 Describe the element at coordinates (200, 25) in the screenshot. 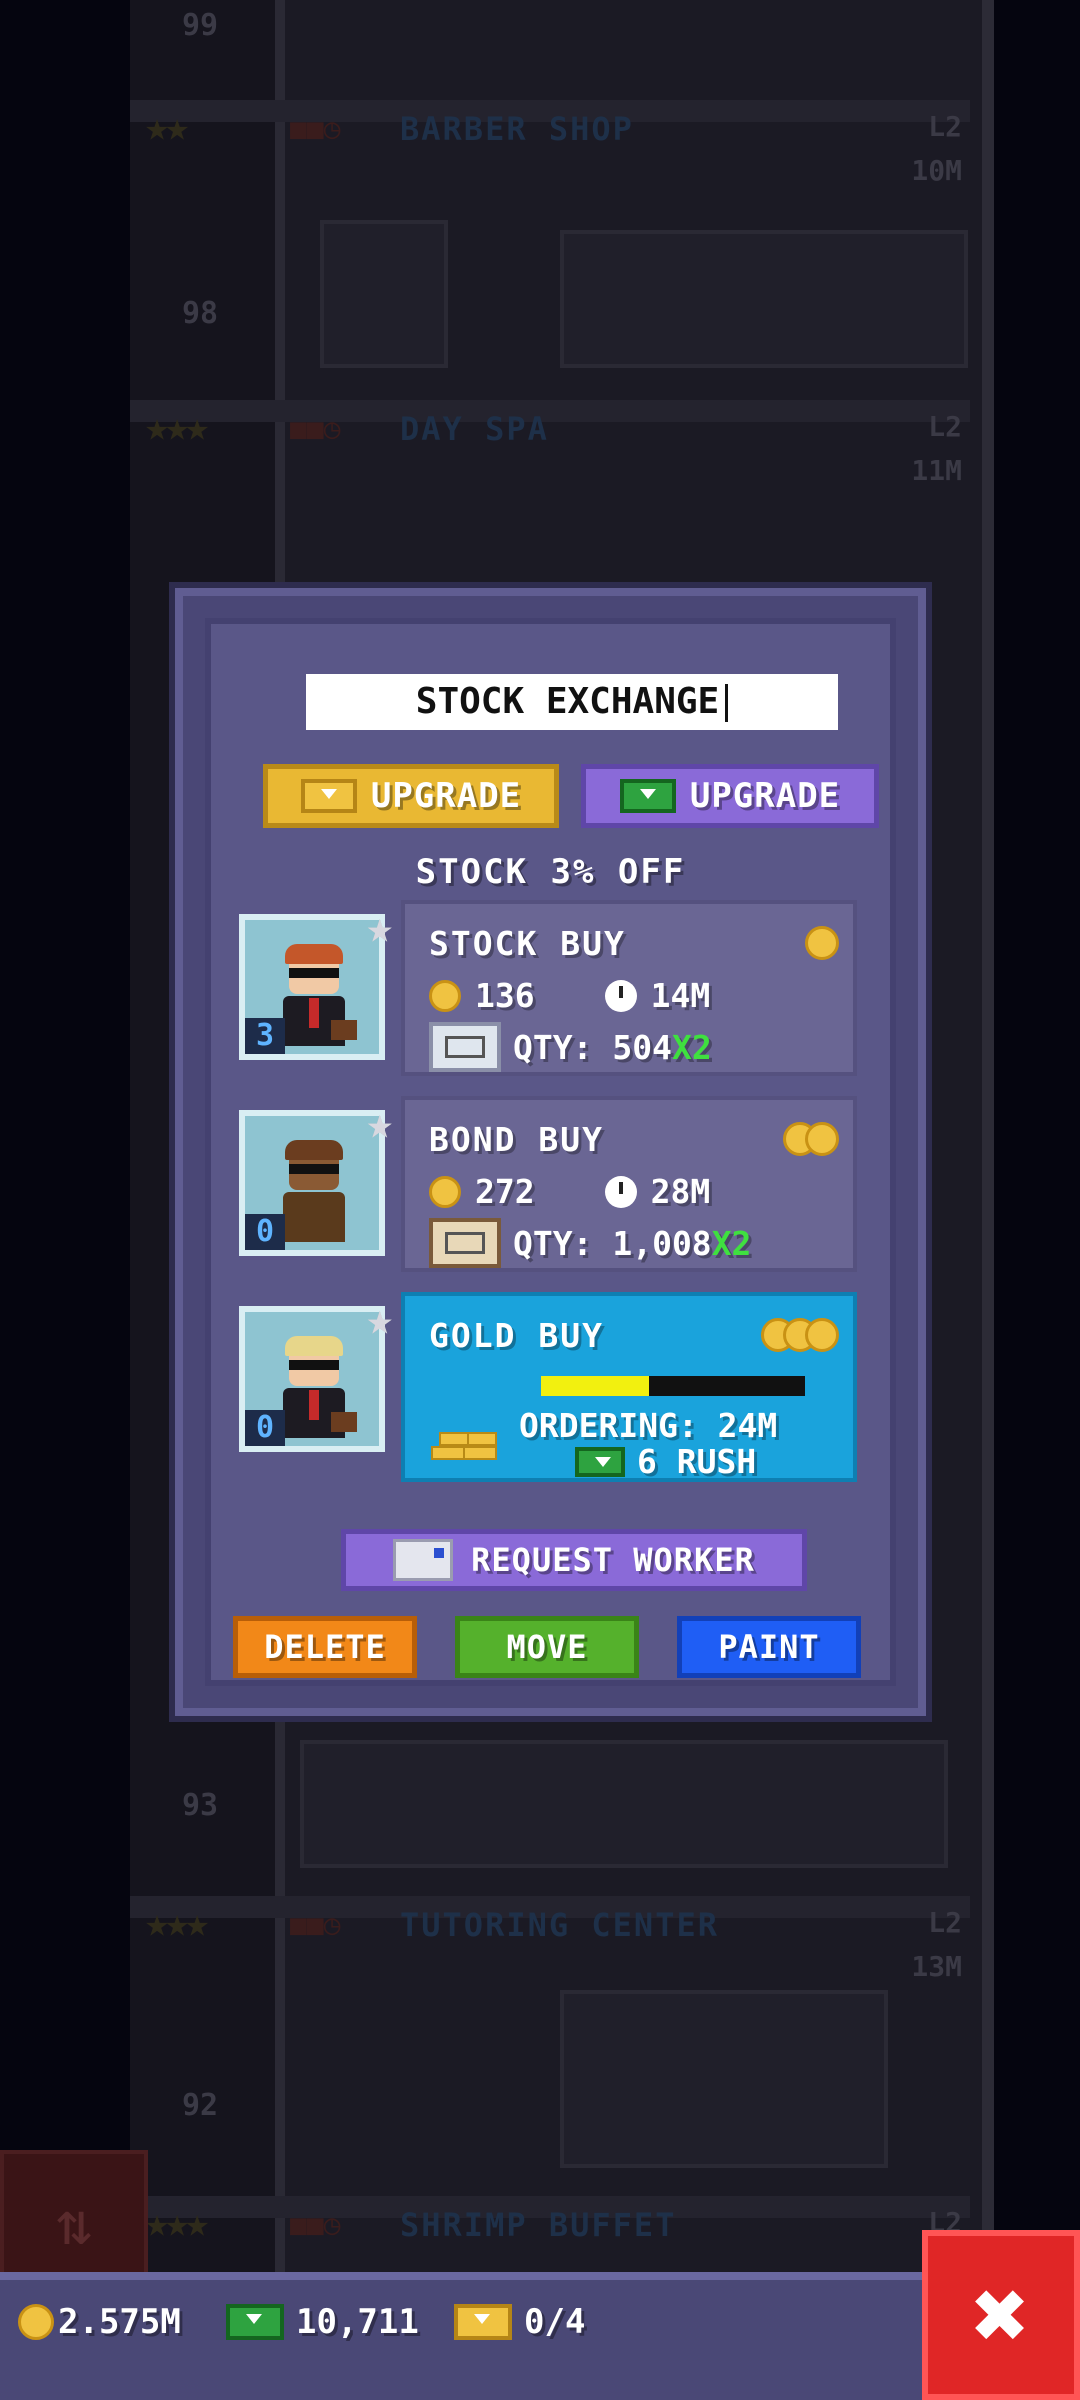

I see `floor-number: 99` at that location.